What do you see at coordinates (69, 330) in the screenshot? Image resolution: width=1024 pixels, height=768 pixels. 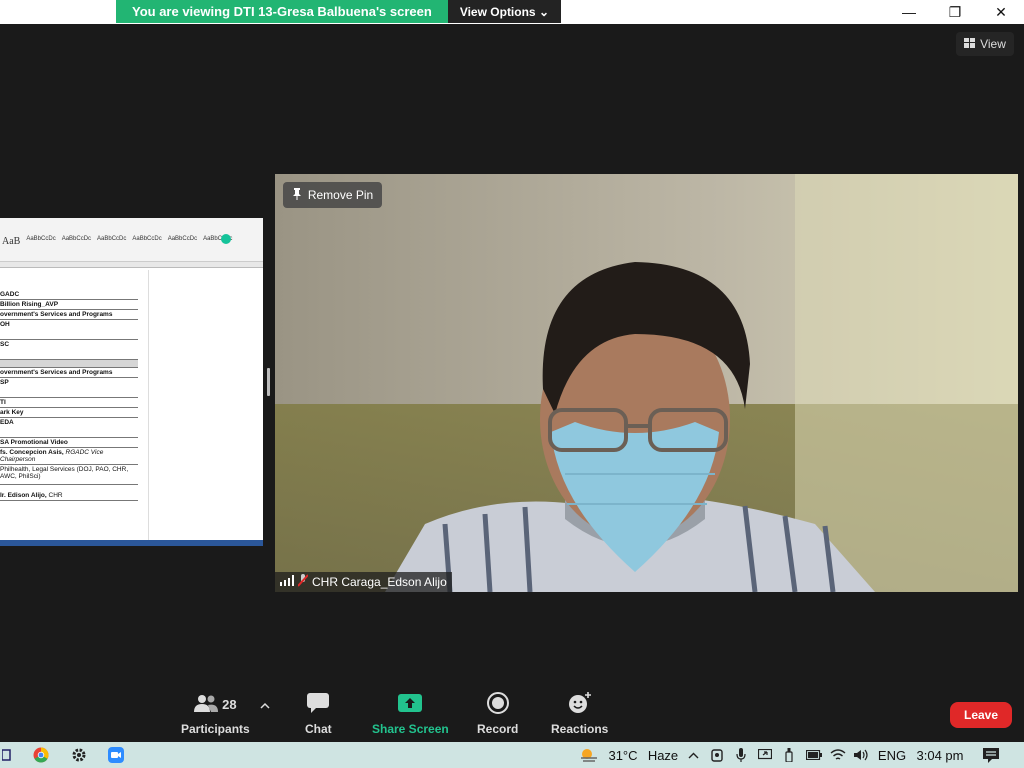 I see `table-row: OH` at bounding box center [69, 330].